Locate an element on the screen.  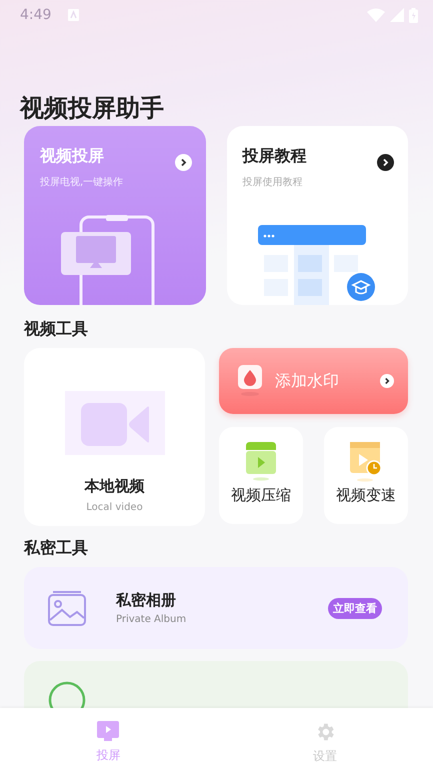
card-title: 视频投屏 is located at coordinates (72, 156).